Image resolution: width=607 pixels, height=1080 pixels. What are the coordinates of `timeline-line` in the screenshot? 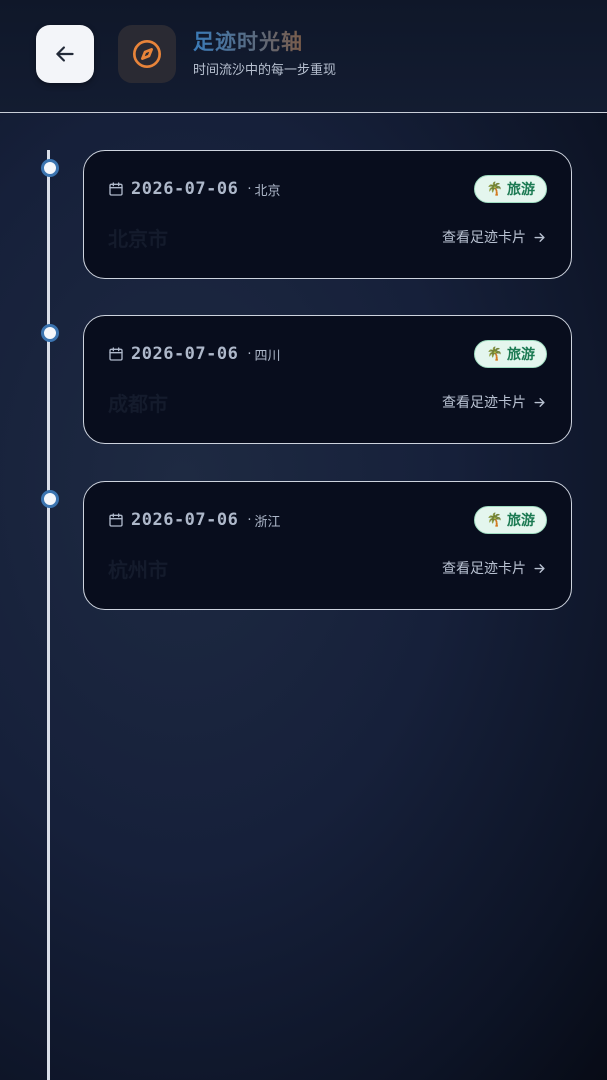 It's located at (48, 615).